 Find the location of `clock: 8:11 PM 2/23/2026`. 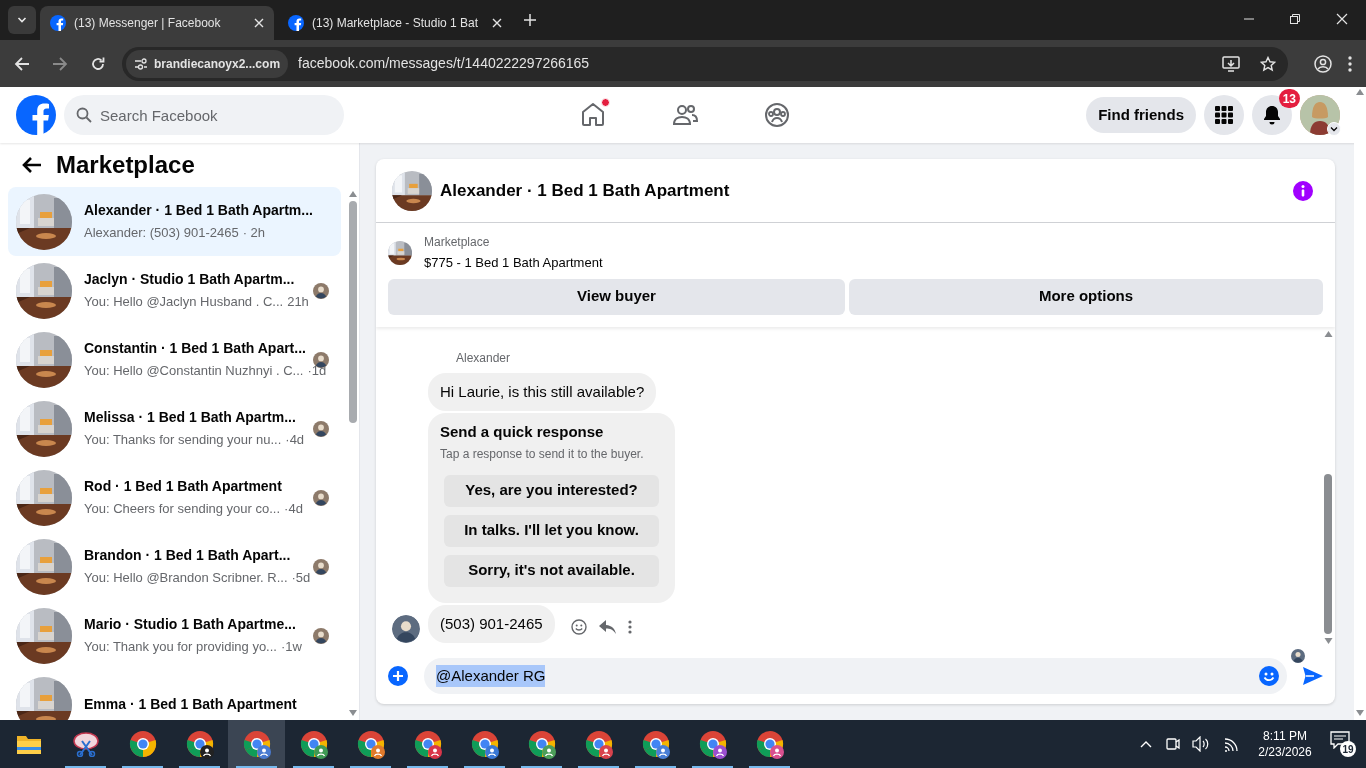

clock: 8:11 PM 2/23/2026 is located at coordinates (1285, 744).